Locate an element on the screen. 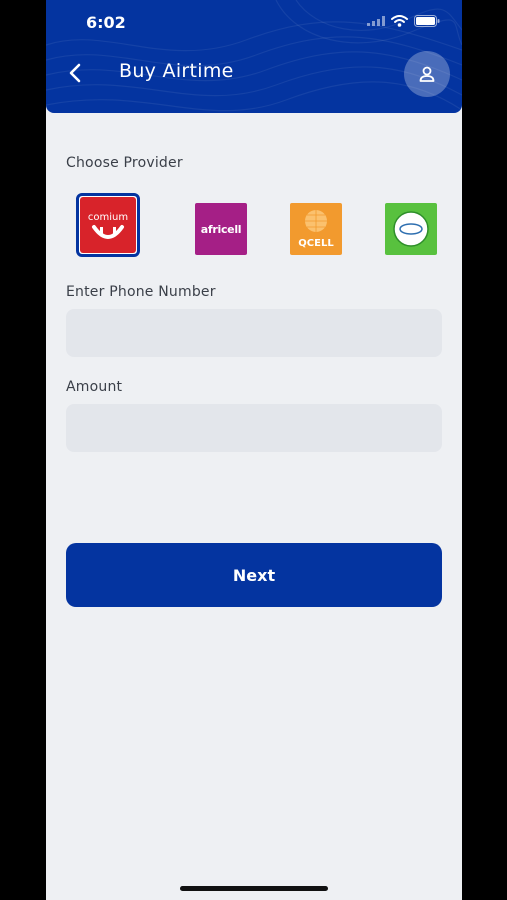  status-time: 6:02 is located at coordinates (106, 22).